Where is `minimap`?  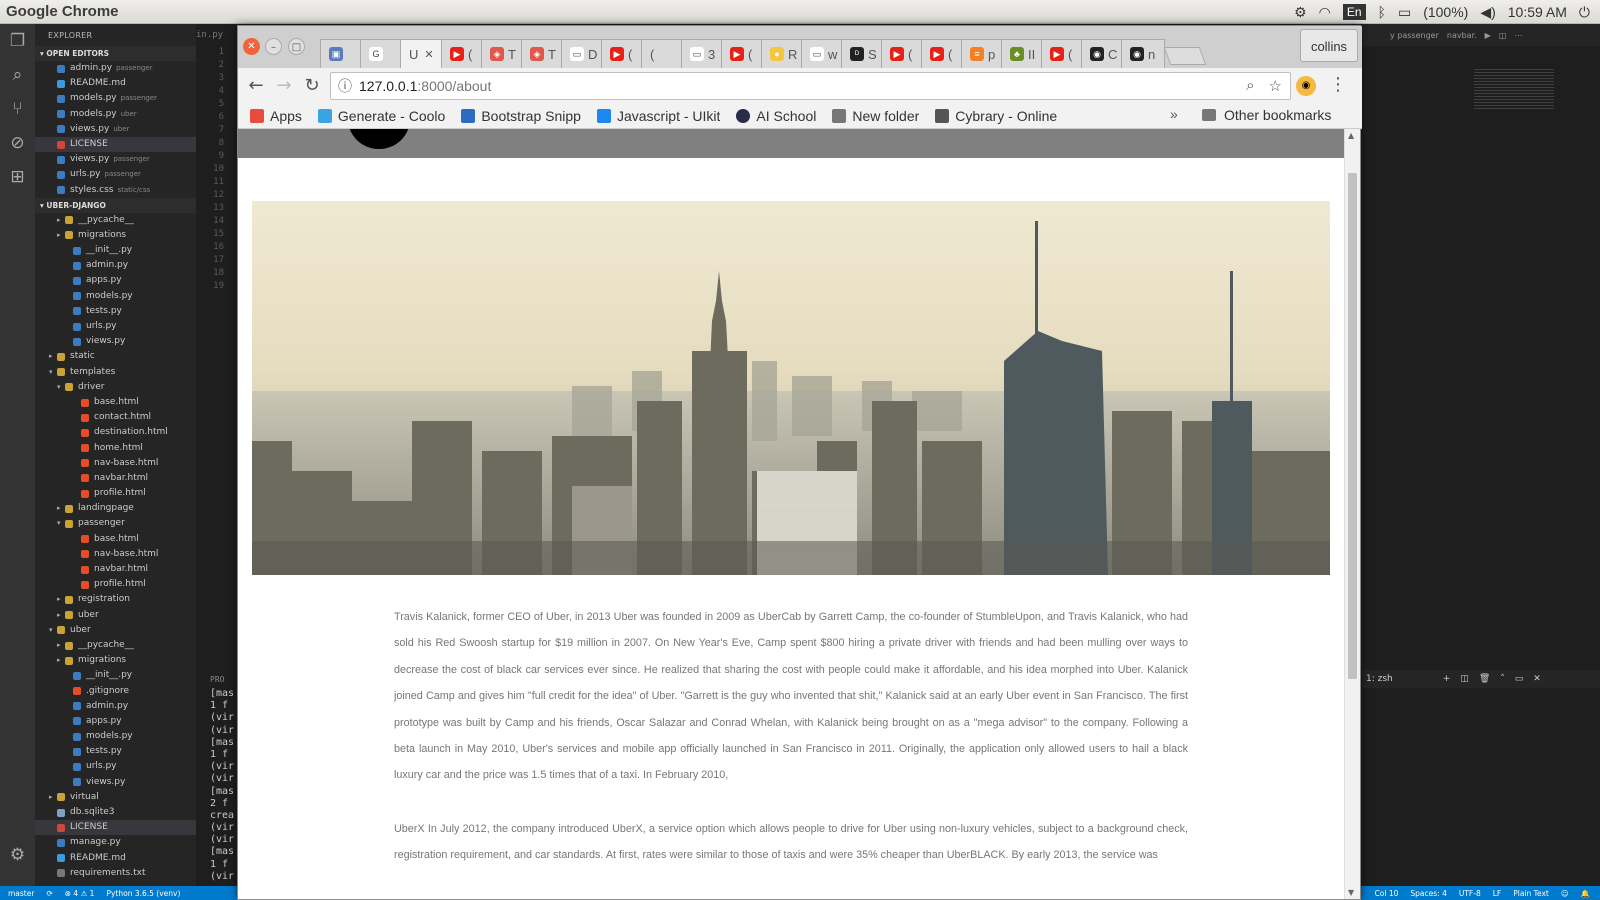
minimap is located at coordinates (1514, 89).